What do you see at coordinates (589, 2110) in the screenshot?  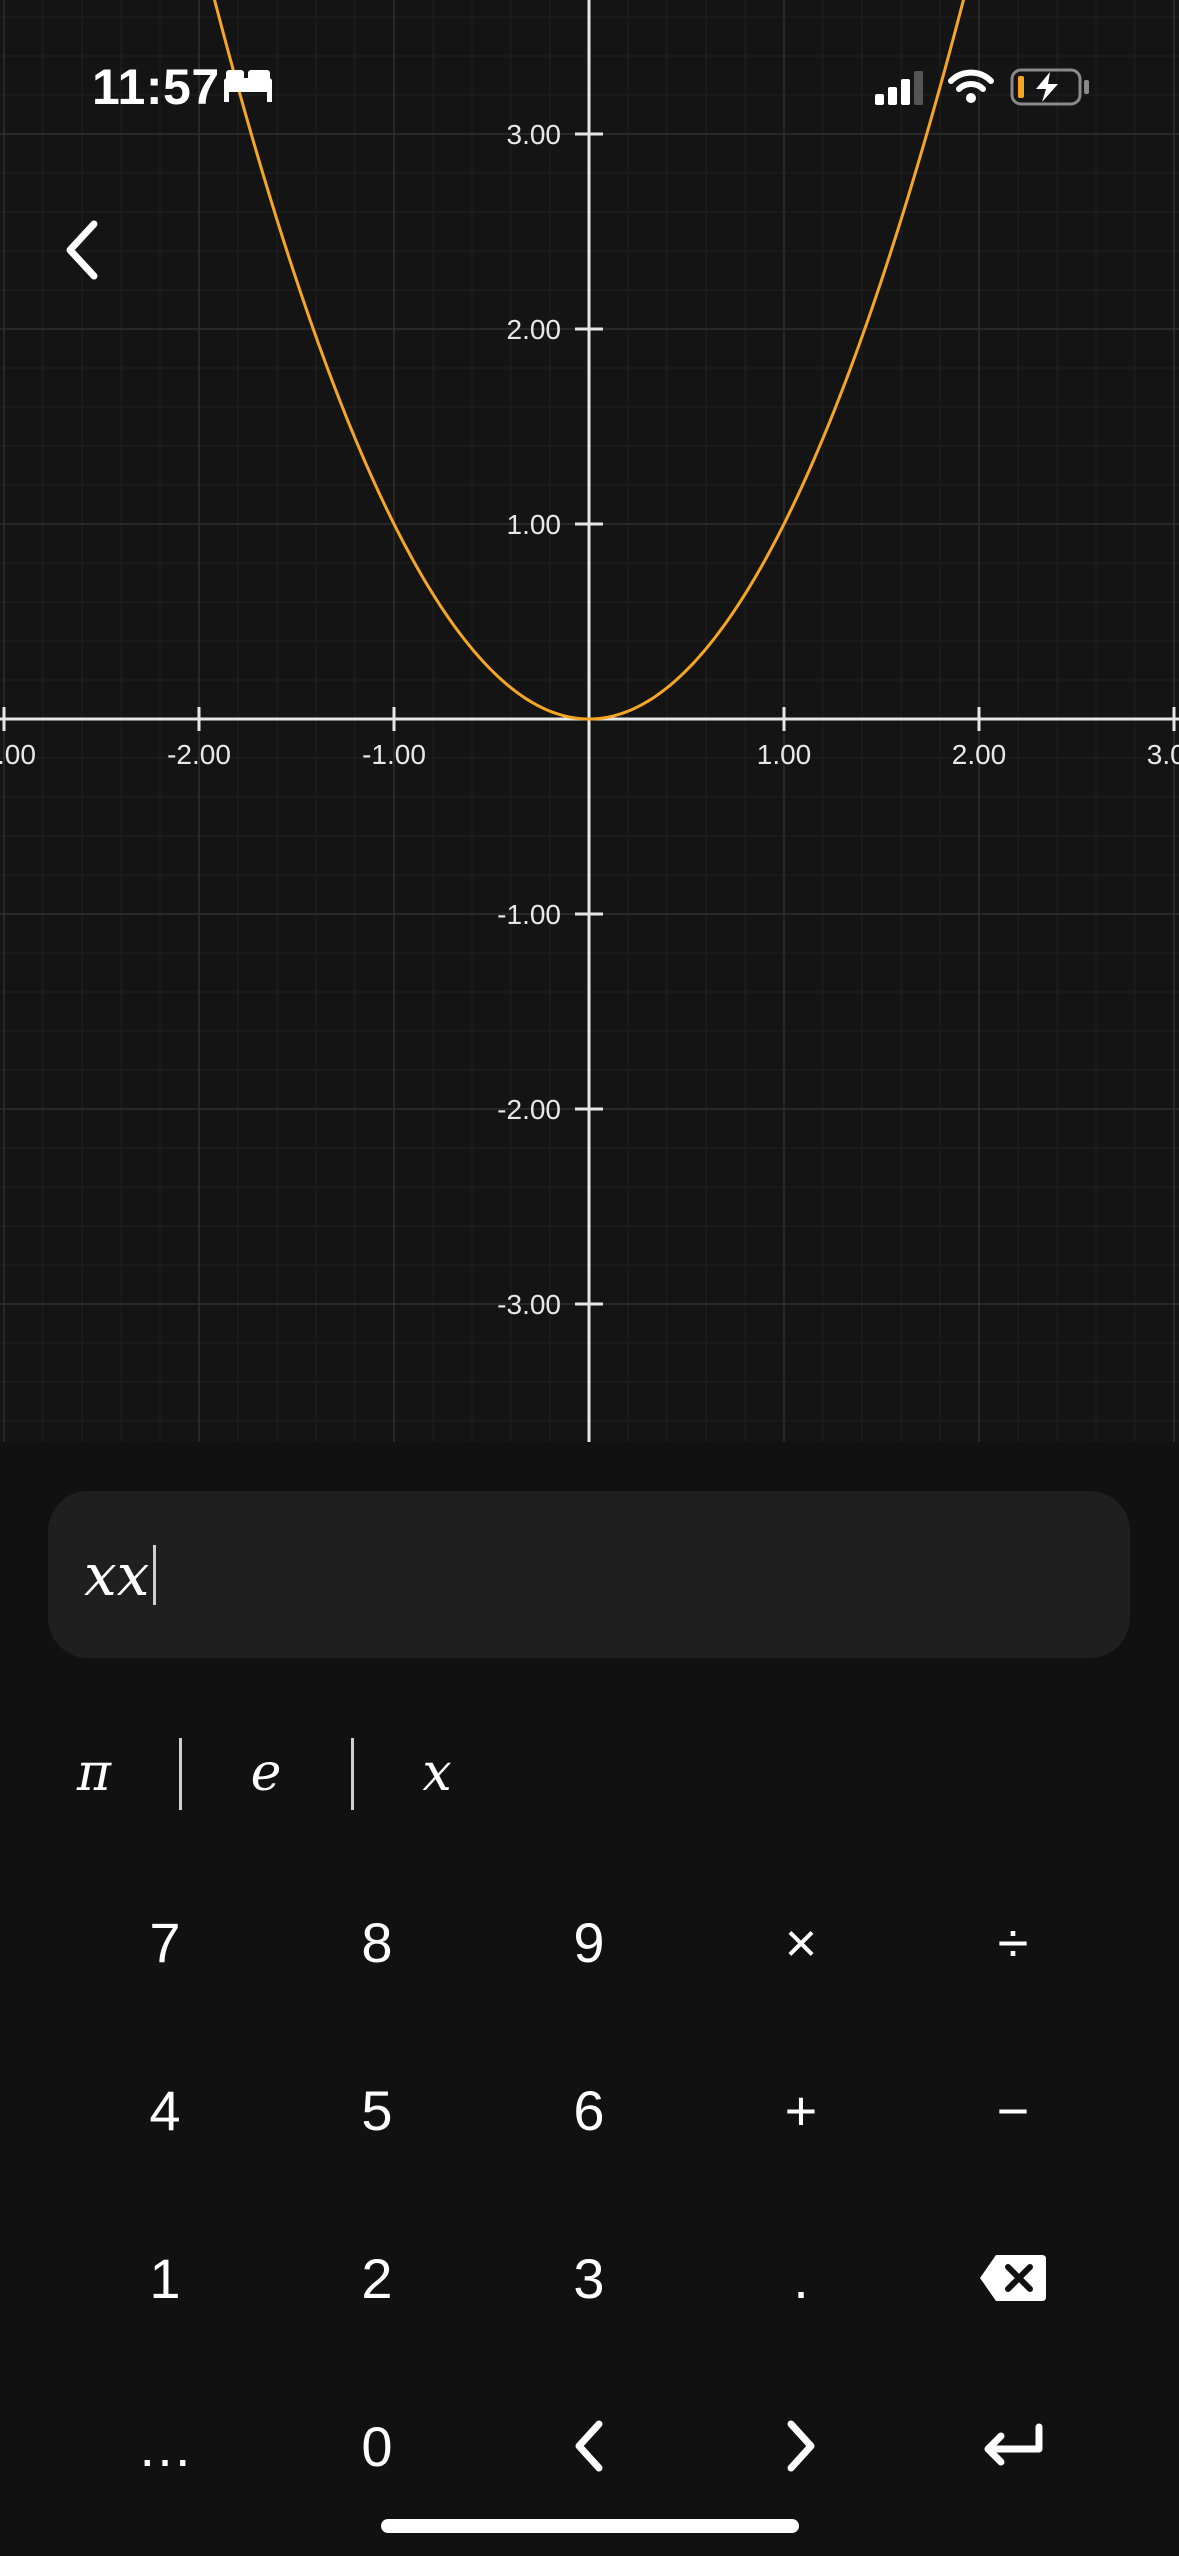 I see `key-6: 6` at bounding box center [589, 2110].